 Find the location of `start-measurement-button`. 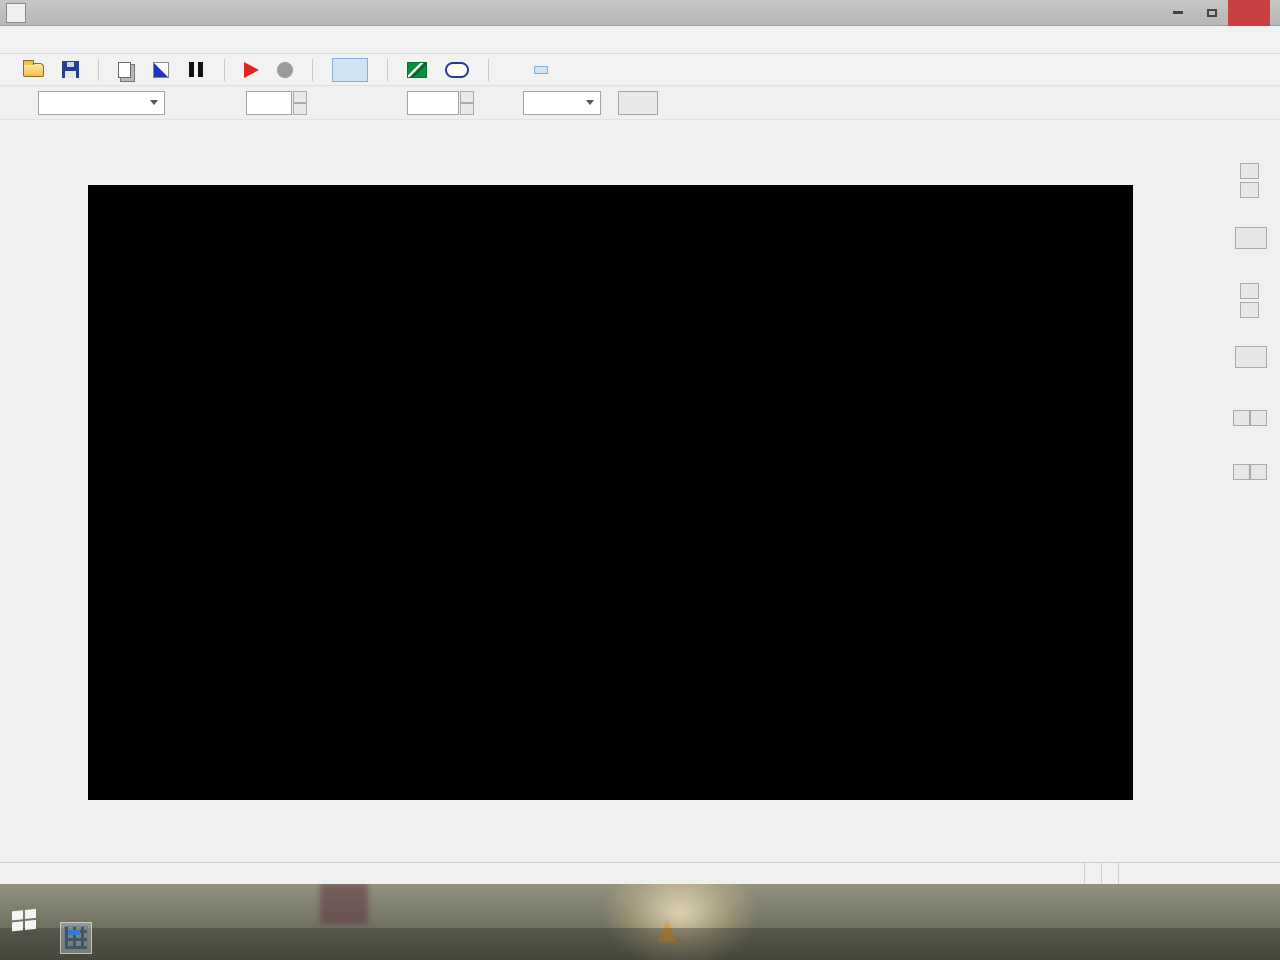

start-measurement-button is located at coordinates (251, 69).